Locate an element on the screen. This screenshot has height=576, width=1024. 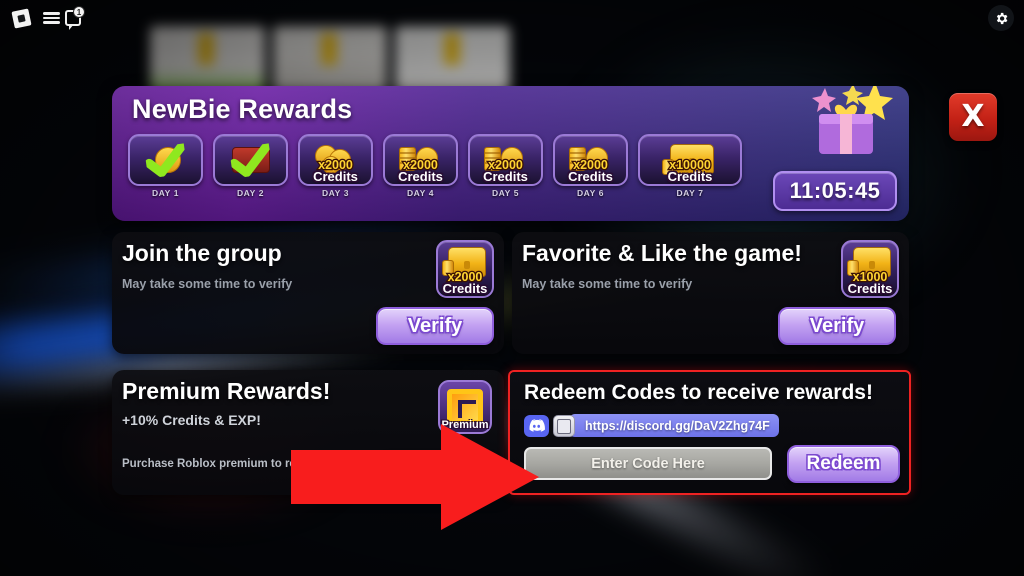
daily-reward-day-label: DAY 2 is located at coordinates (250, 193).